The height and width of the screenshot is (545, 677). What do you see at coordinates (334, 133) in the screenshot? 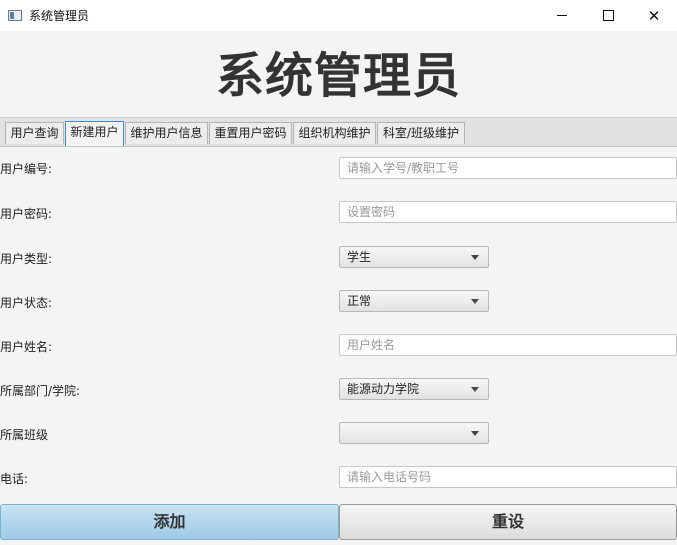
I see `tab-org-maintenance: 组织机构维护` at bounding box center [334, 133].